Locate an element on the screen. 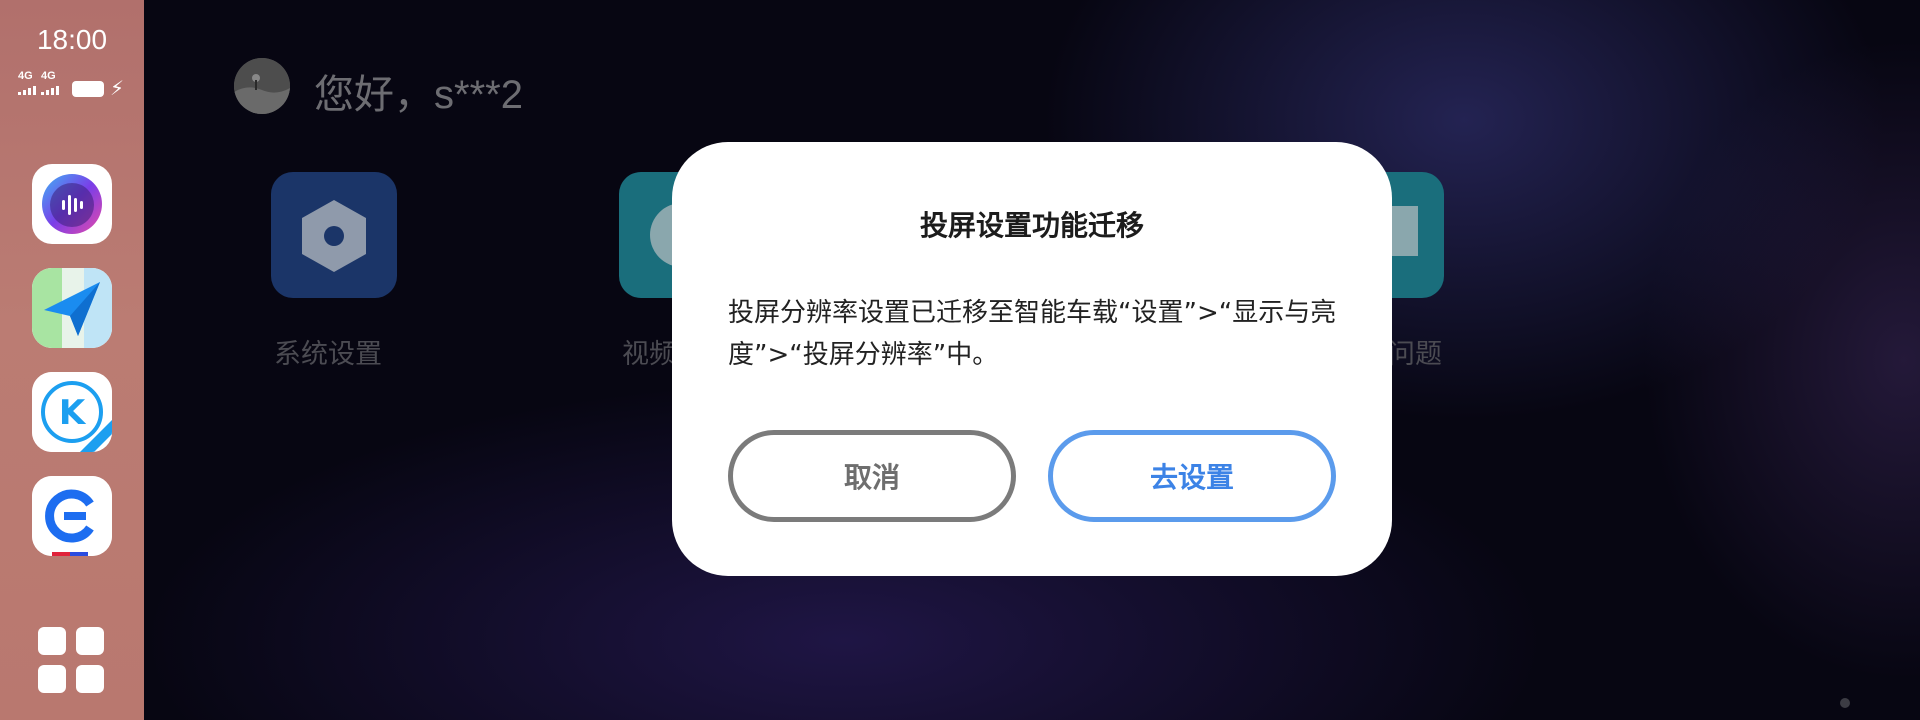 The height and width of the screenshot is (720, 1920). battery-icon is located at coordinates (88, 89).